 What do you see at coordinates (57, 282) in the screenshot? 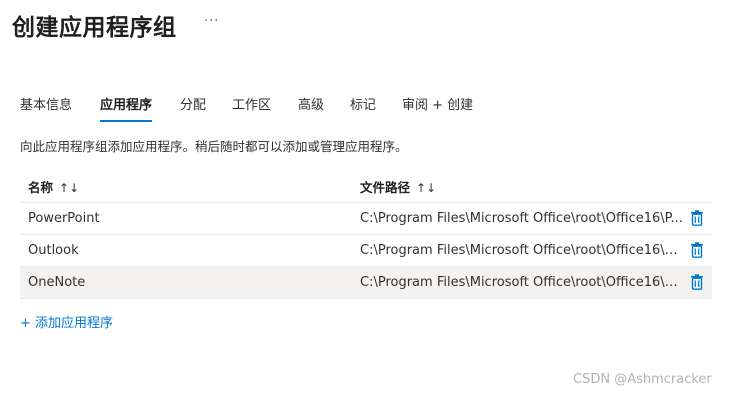
I see `app-name: OneNote` at bounding box center [57, 282].